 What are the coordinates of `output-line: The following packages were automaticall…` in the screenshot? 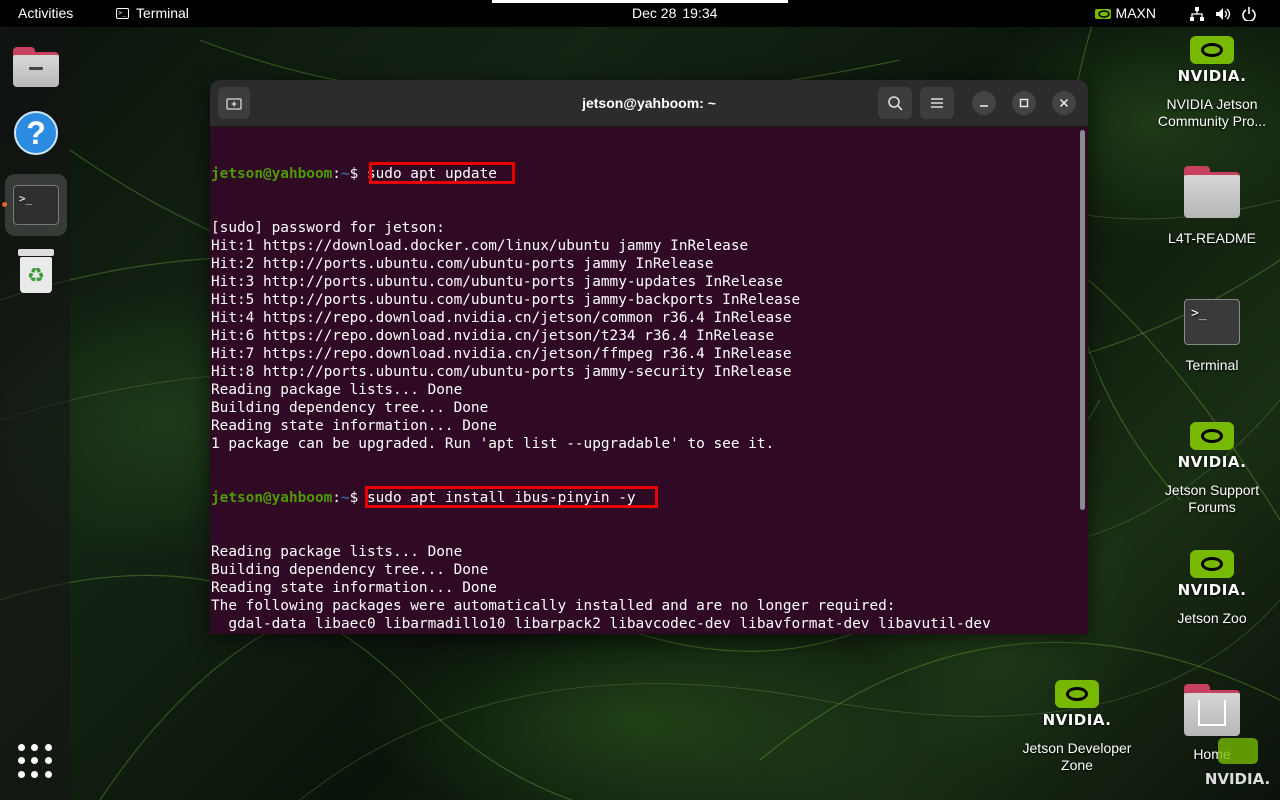 It's located at (553, 606).